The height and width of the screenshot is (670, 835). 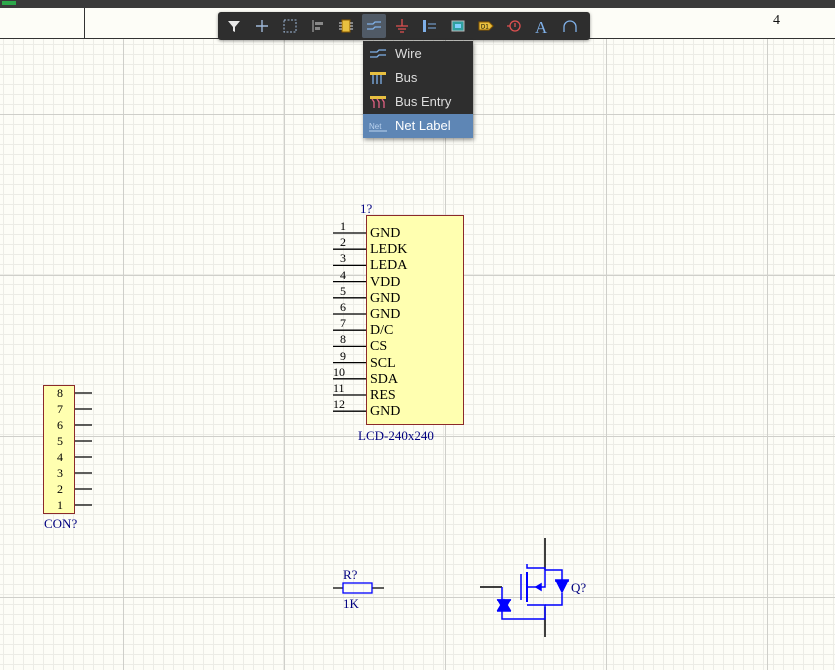 I want to click on mosfet-symbol, so click(x=525, y=587).